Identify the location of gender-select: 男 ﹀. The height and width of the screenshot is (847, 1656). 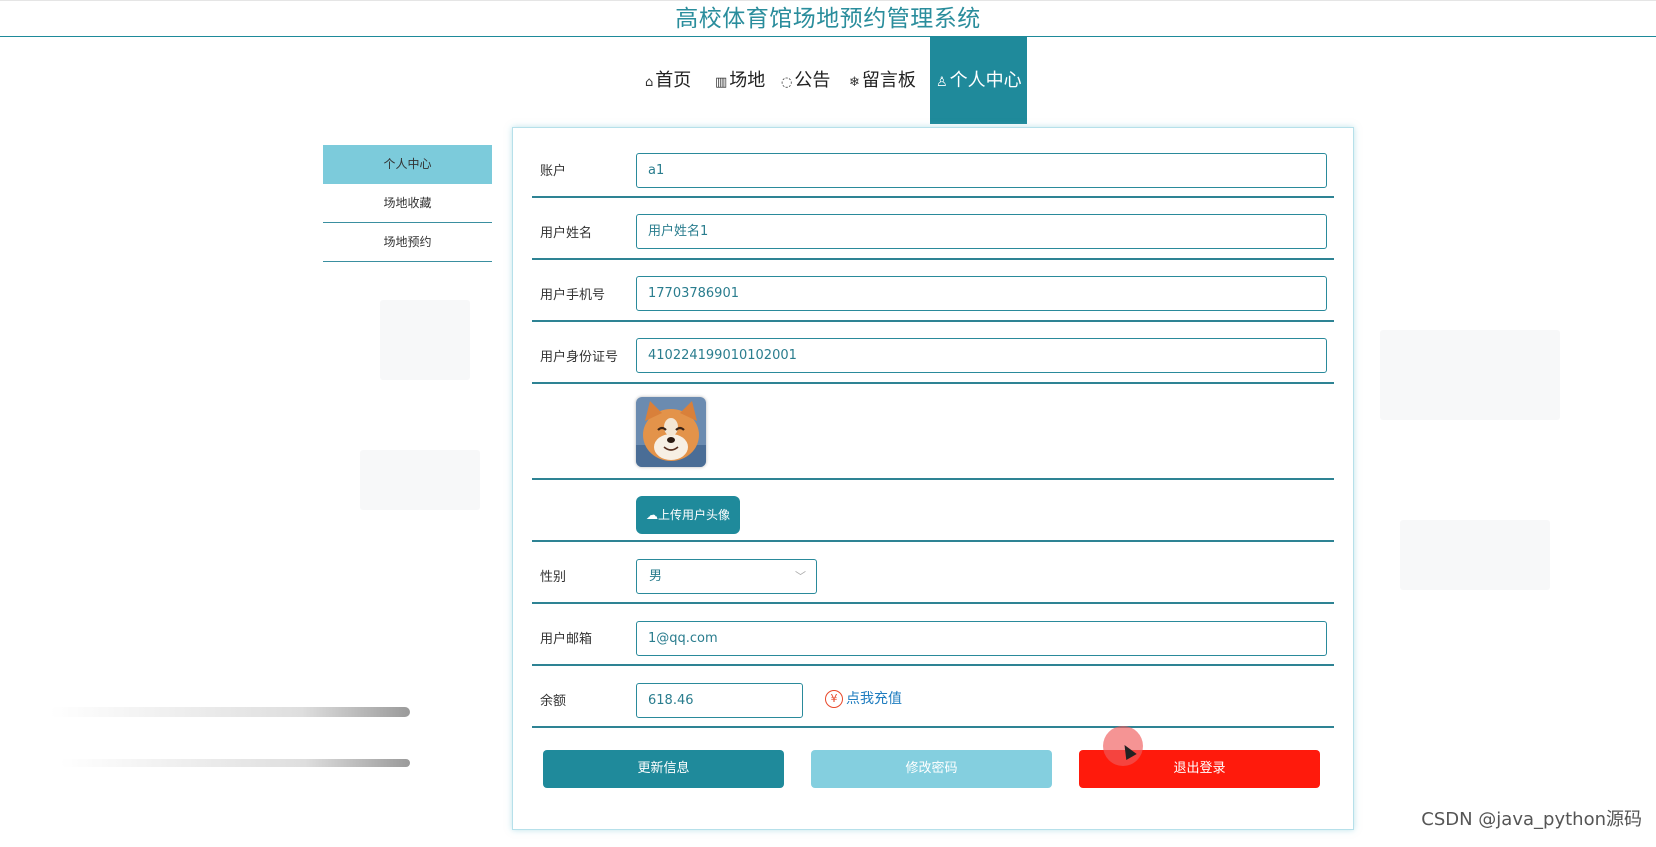
(726, 576).